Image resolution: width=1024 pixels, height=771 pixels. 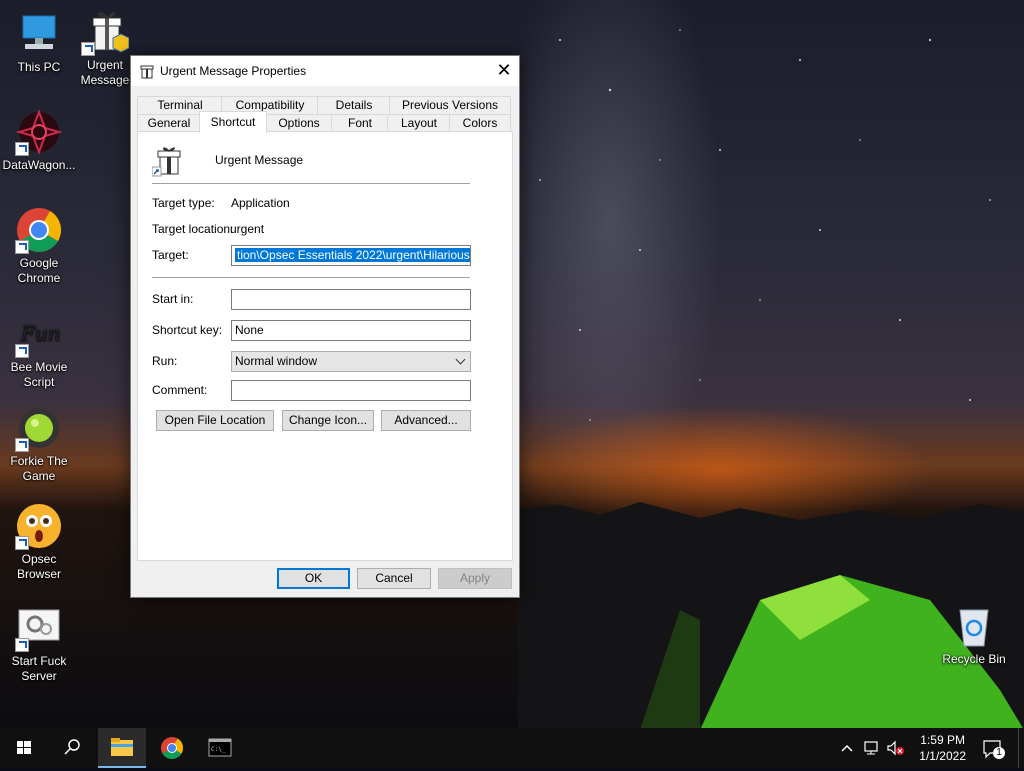 I want to click on shortcut-key-input: None, so click(x=351, y=330).